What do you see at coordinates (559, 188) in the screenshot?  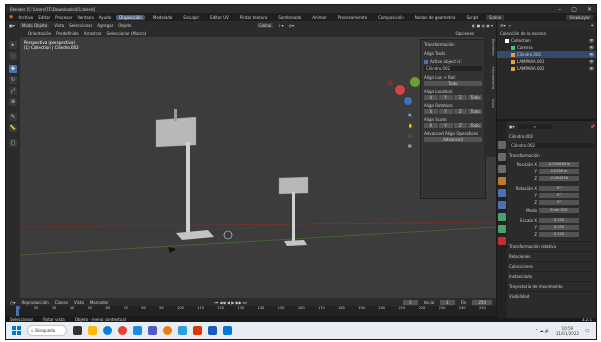 I see `rotation-x-field: 0°` at bounding box center [559, 188].